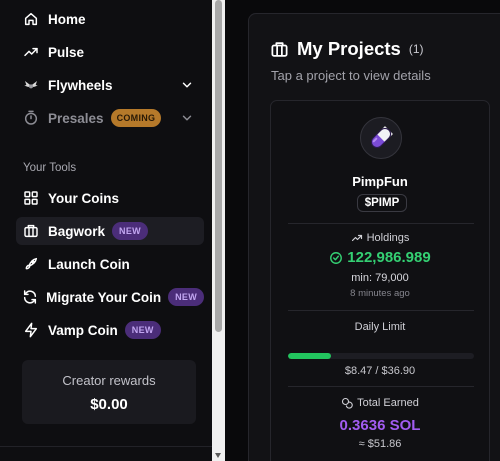  What do you see at coordinates (309, 356) in the screenshot?
I see `daily-limit-progress-fill` at bounding box center [309, 356].